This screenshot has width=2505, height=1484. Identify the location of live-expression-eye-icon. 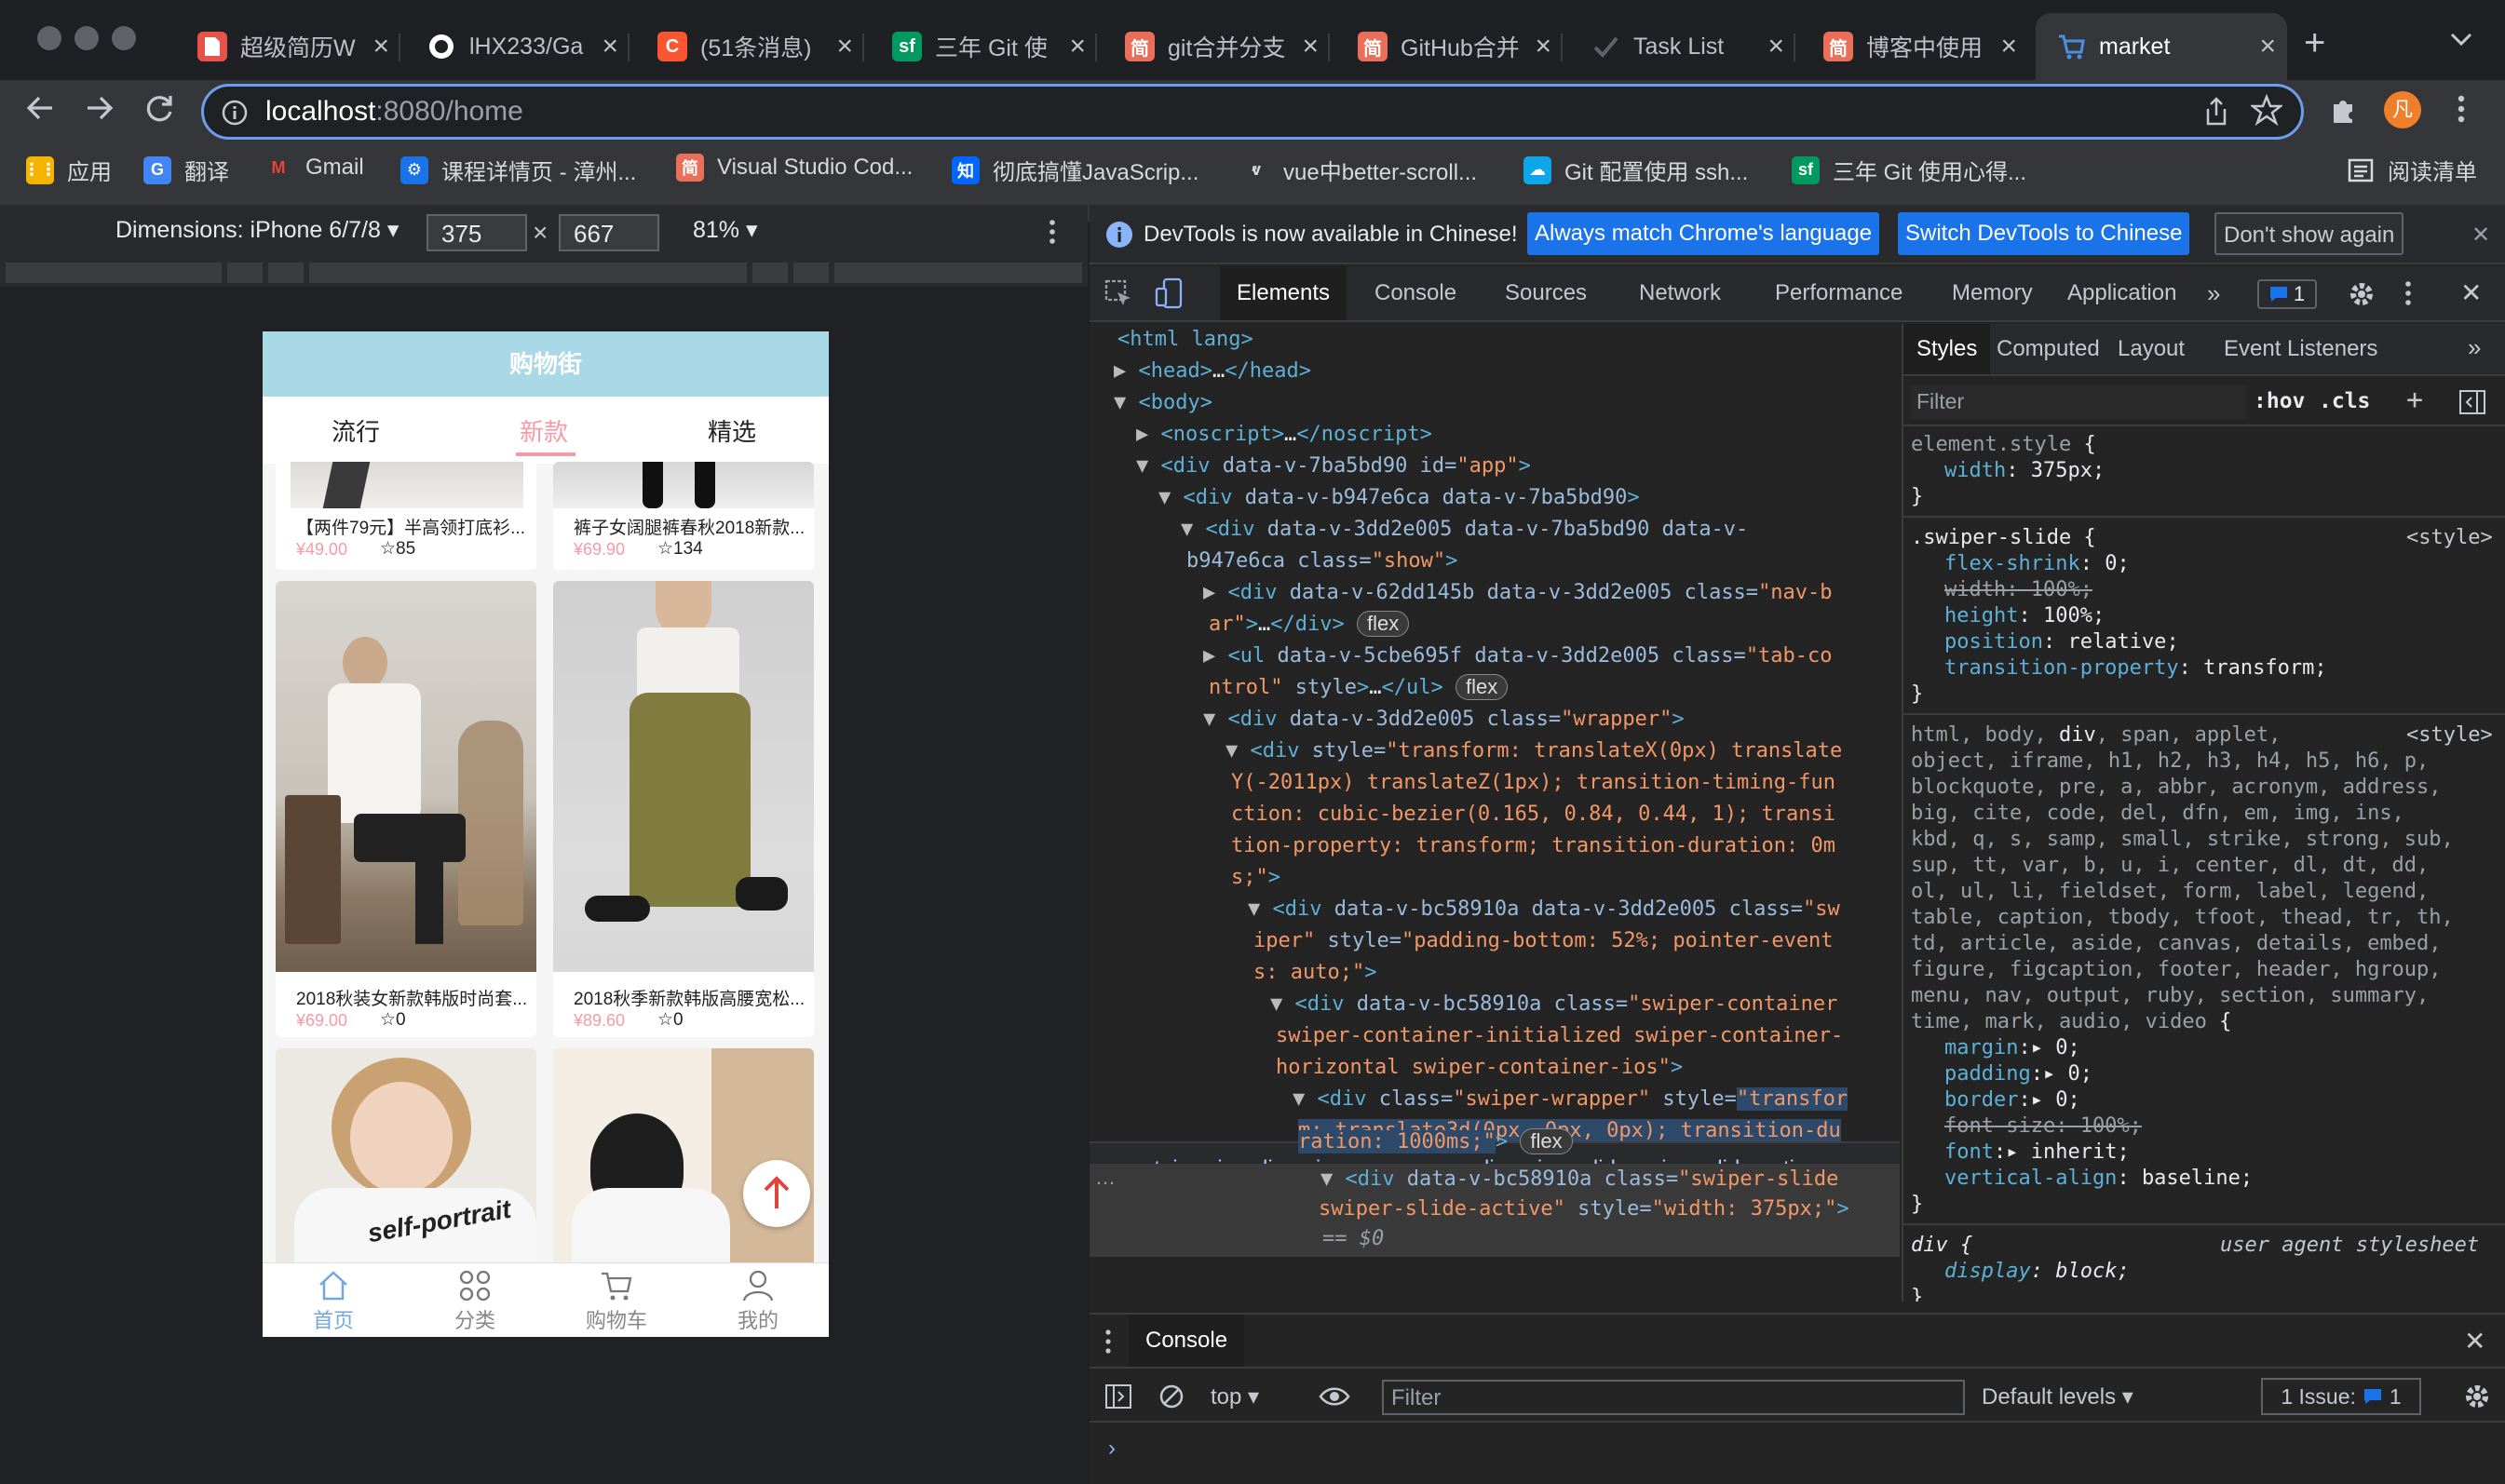
(1334, 1396).